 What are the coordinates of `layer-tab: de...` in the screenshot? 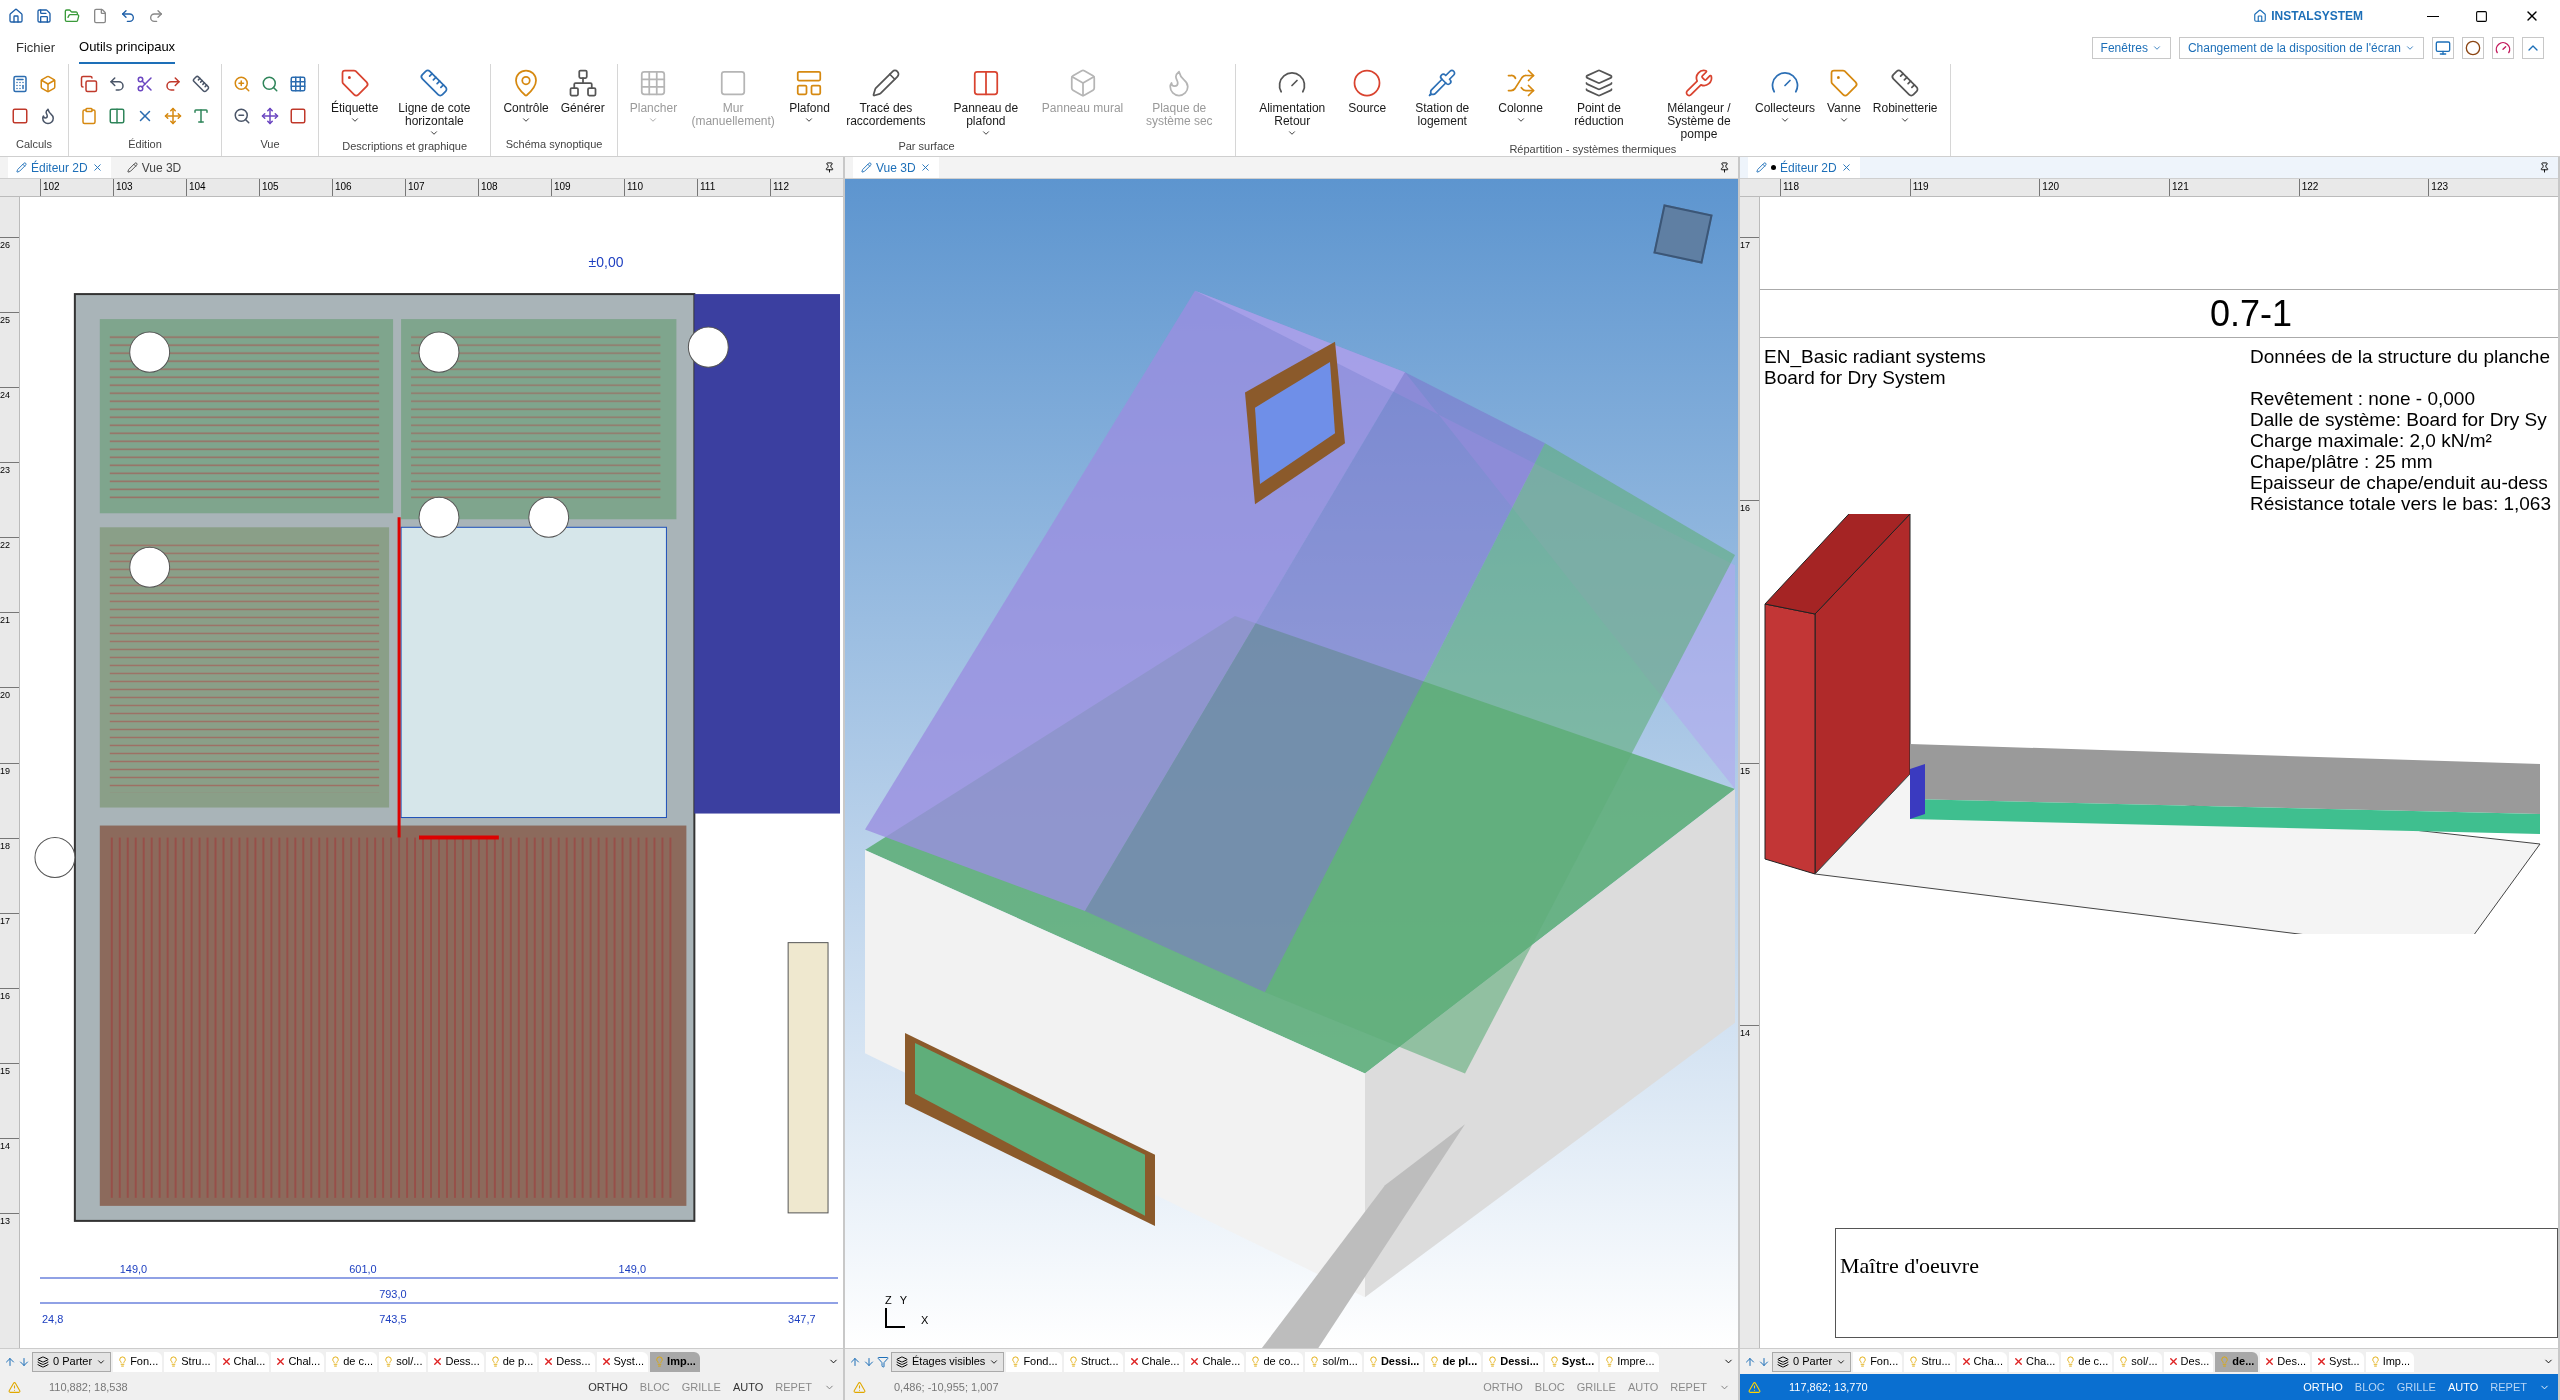 It's located at (2237, 1361).